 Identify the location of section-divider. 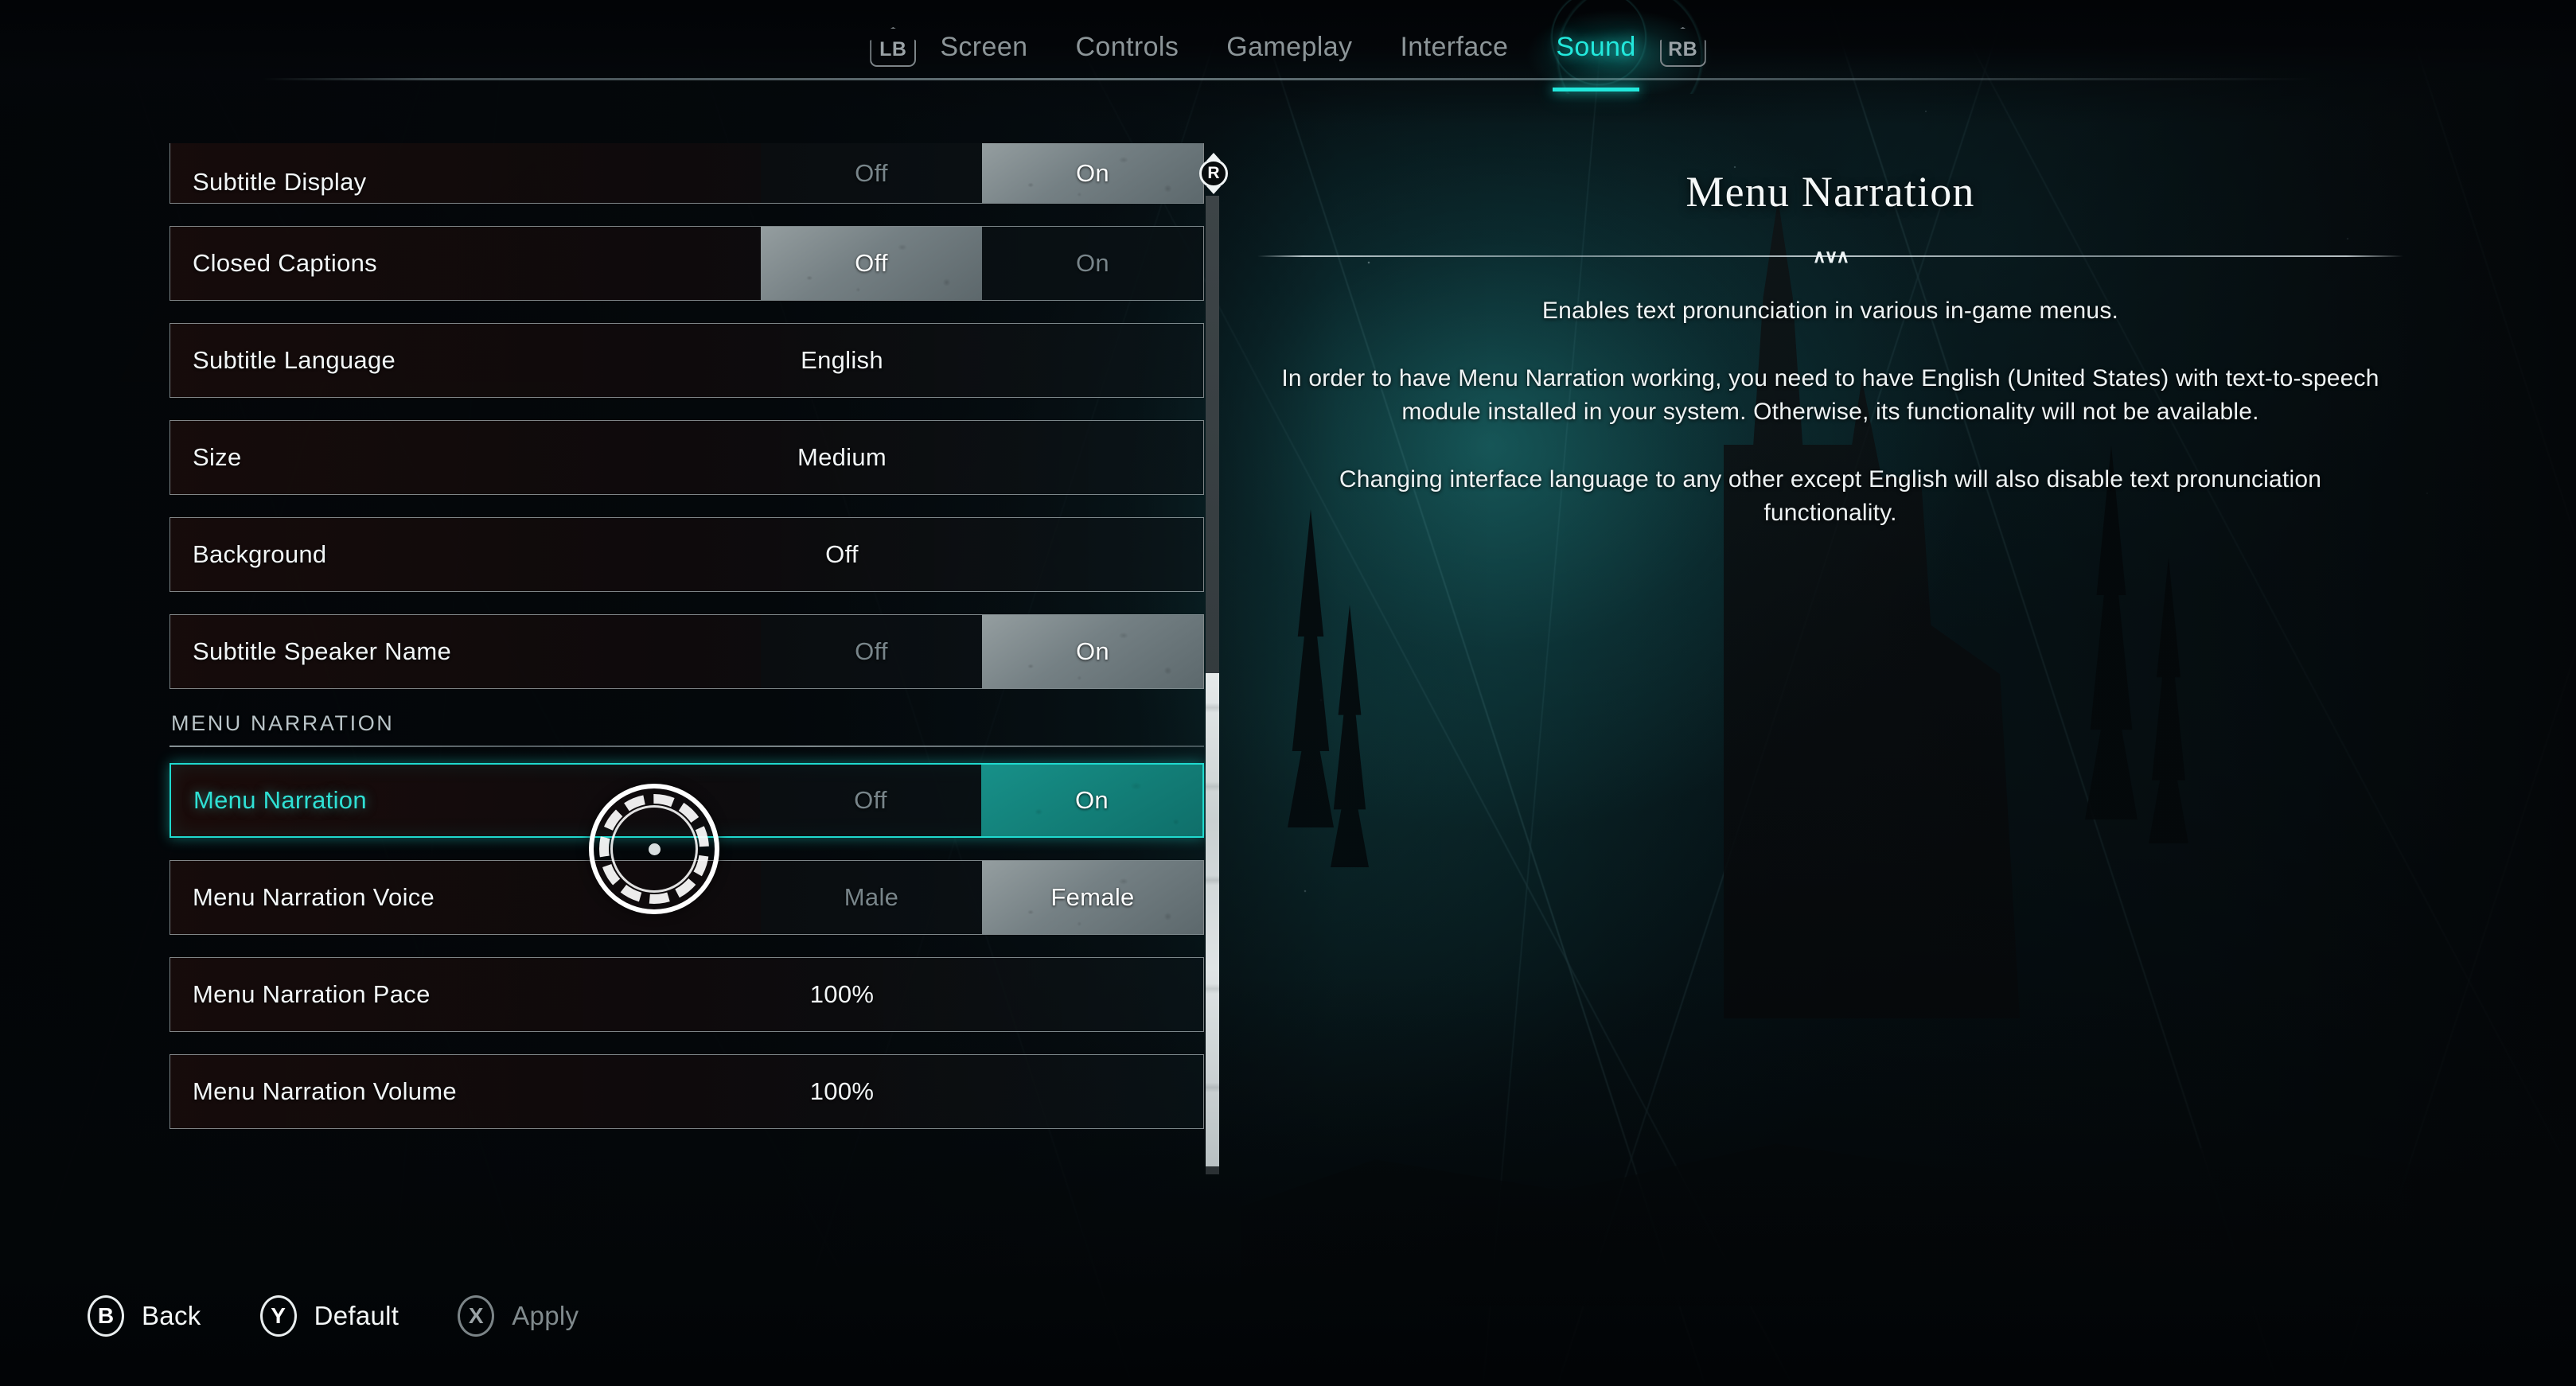
(687, 746).